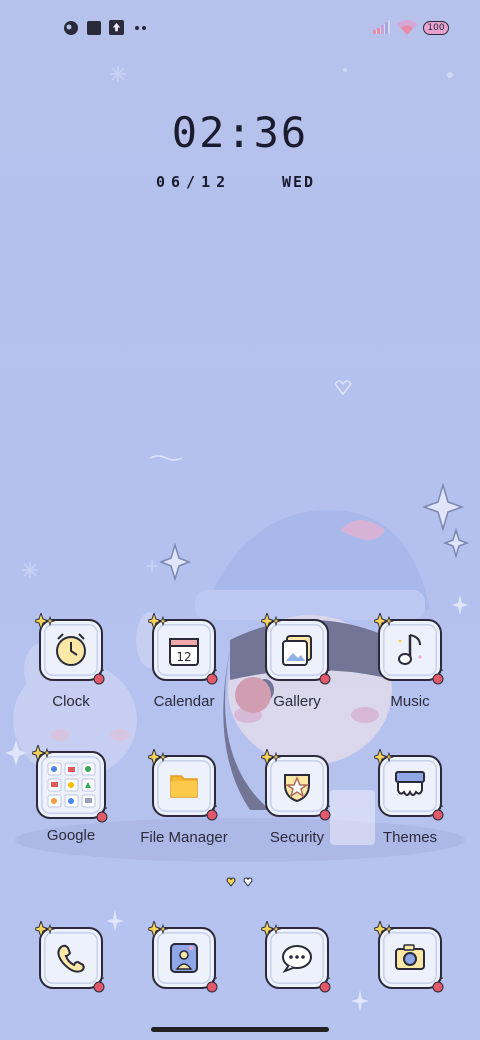 The height and width of the screenshot is (1040, 480). Describe the element at coordinates (240, 28) in the screenshot. I see `status-bar: 100` at that location.